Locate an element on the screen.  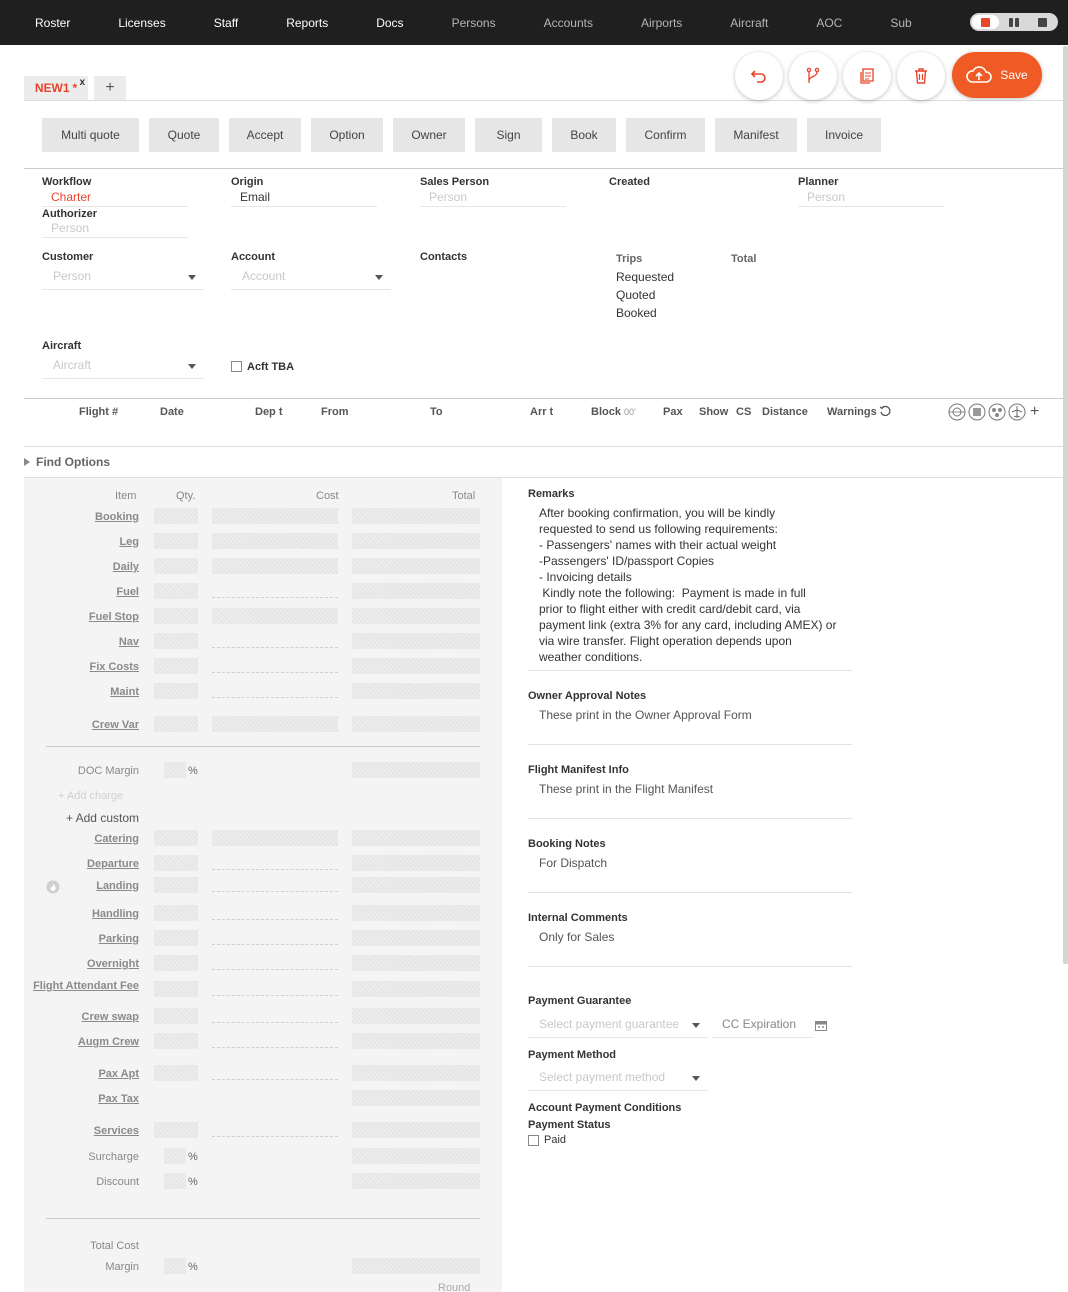
quote-button: Quote is located at coordinates (184, 135).